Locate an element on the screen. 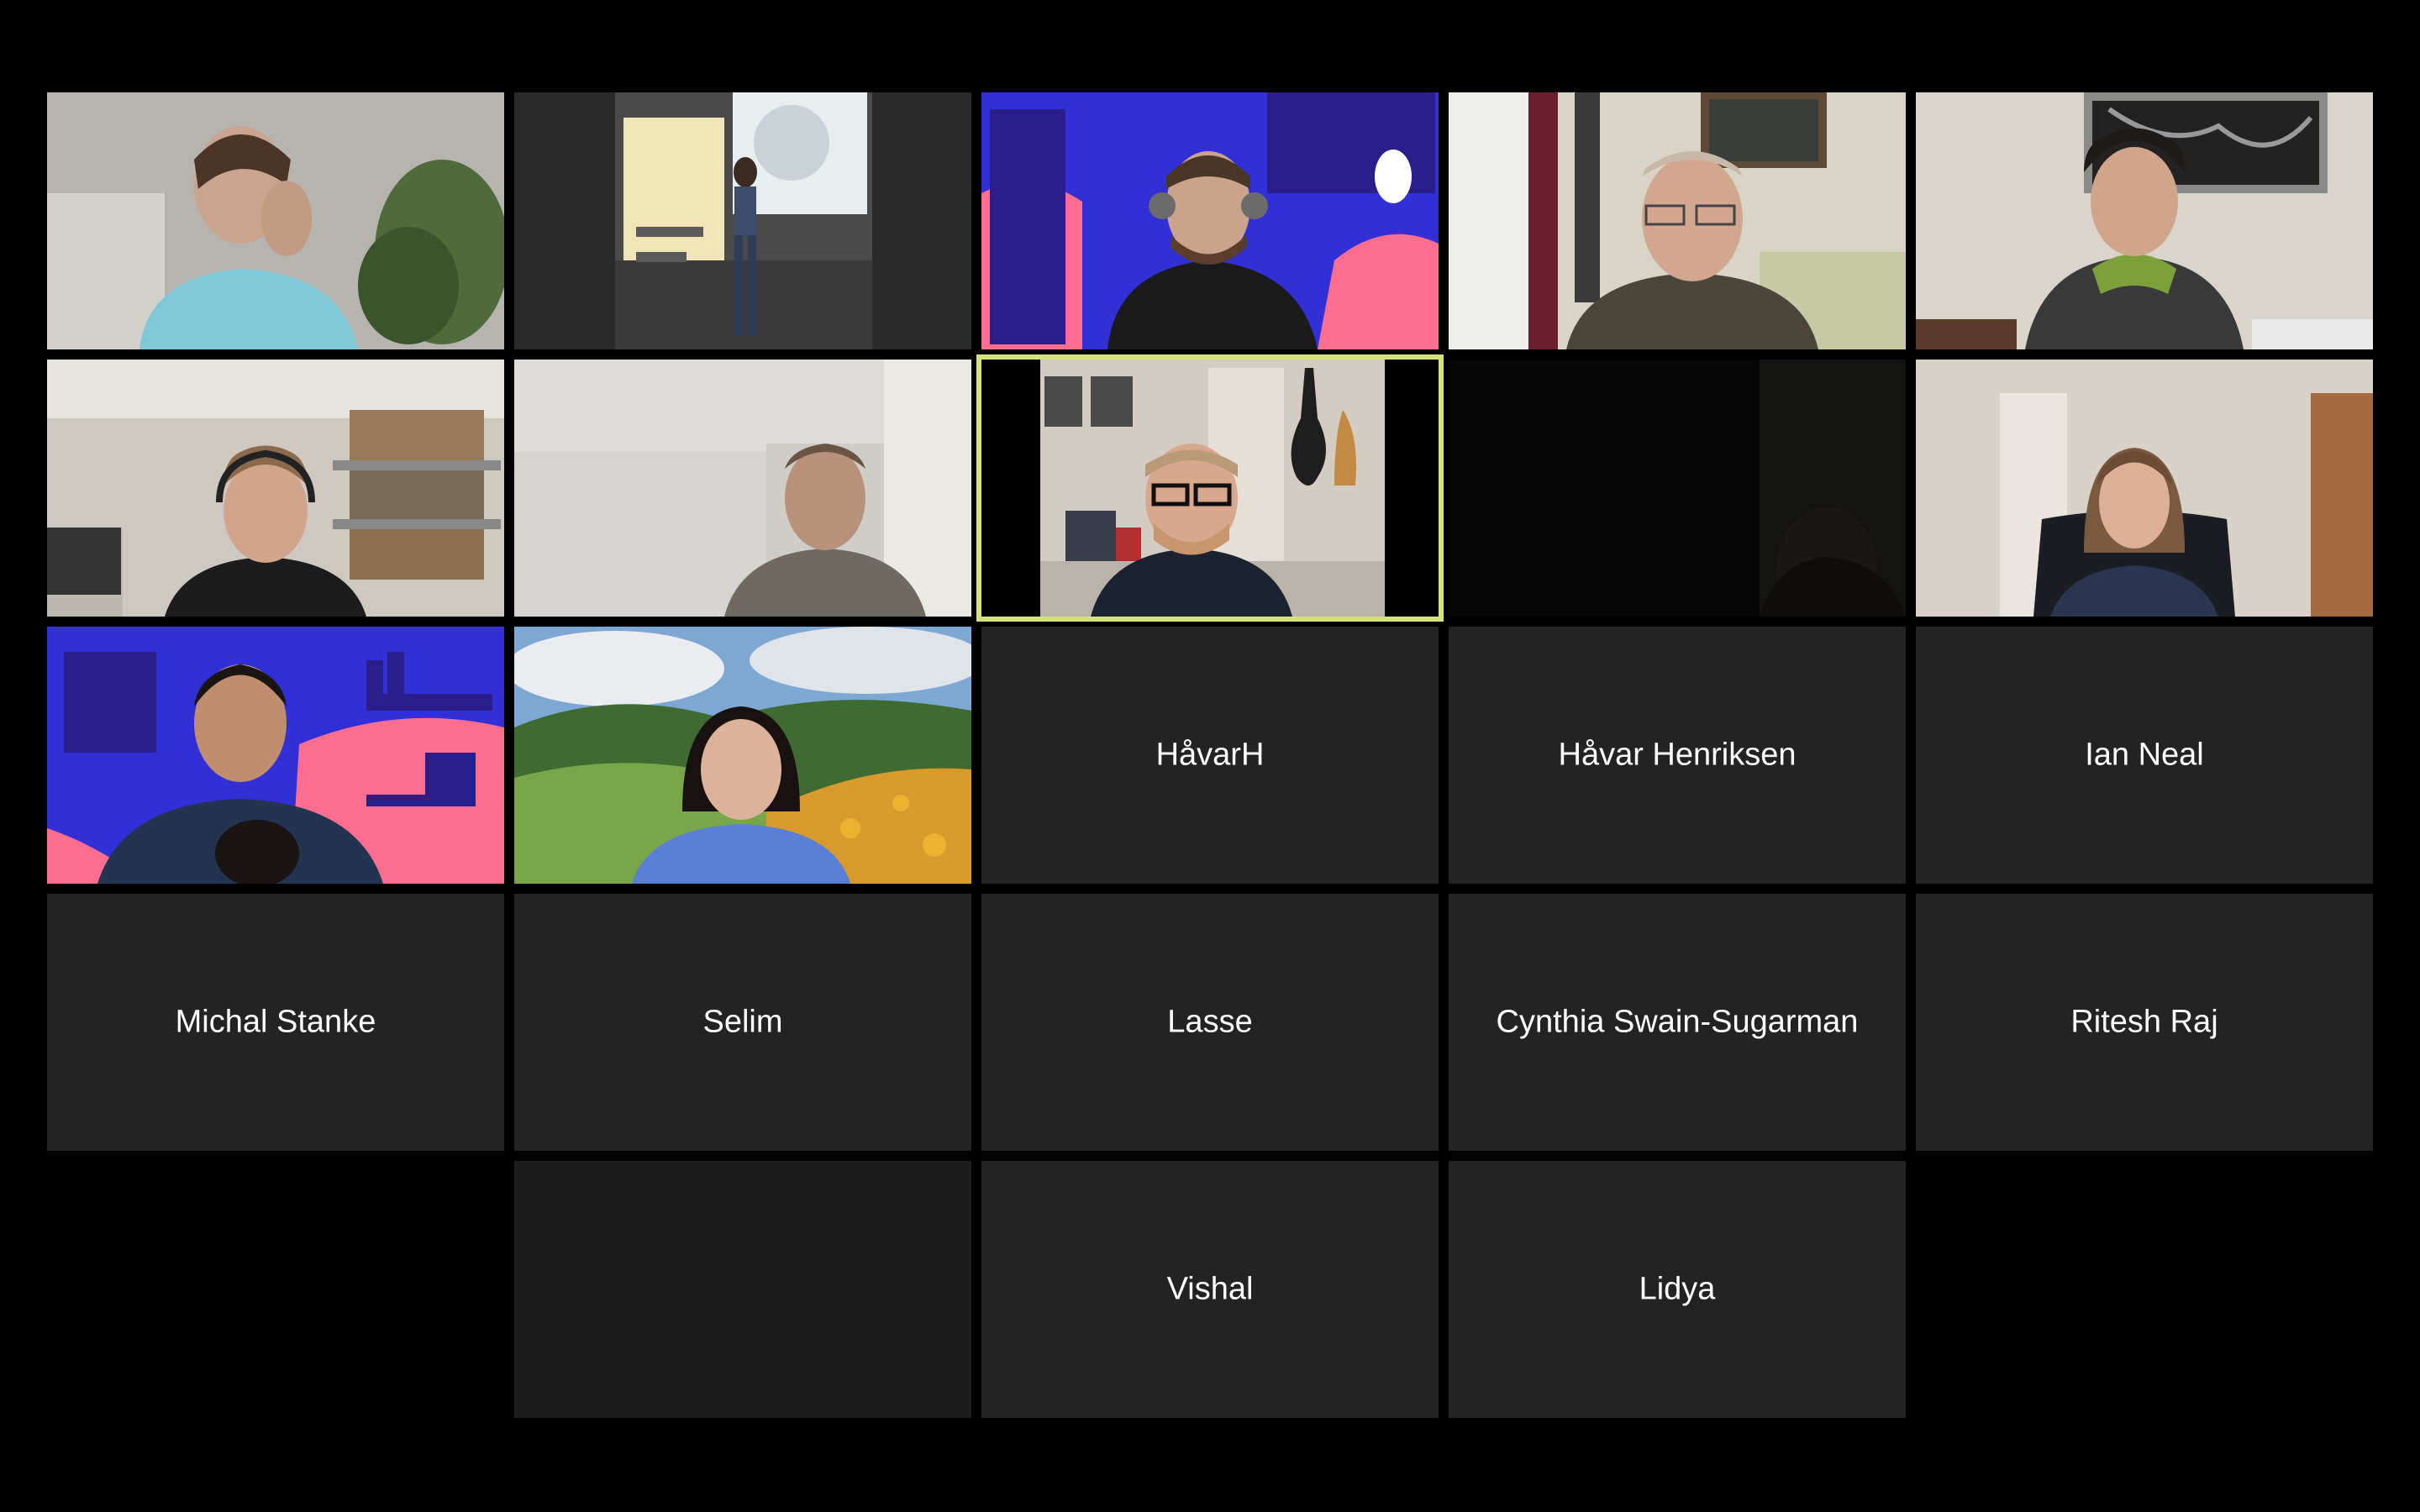  participant-name: HåvarH is located at coordinates (1210, 755).